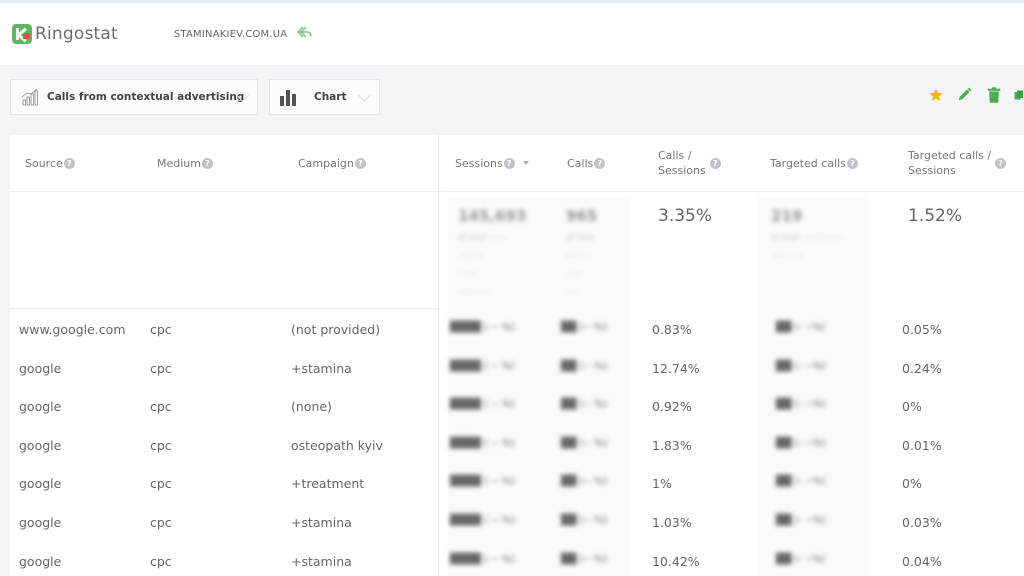  Describe the element at coordinates (230, 34) in the screenshot. I see `project-site-name: STAMINAKIEV.COM.UA` at that location.